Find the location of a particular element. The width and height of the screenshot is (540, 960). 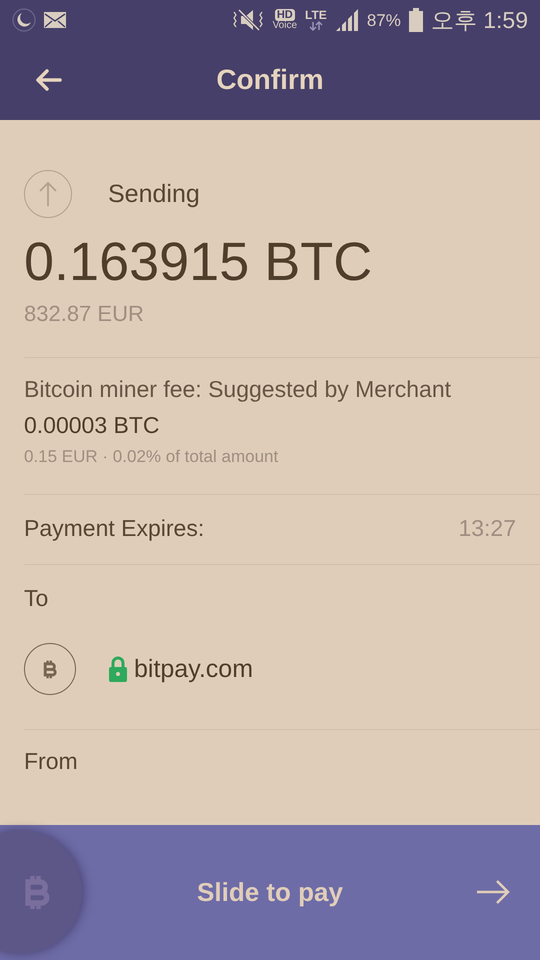

fee-amount: 0.00003 BTC is located at coordinates (92, 426).